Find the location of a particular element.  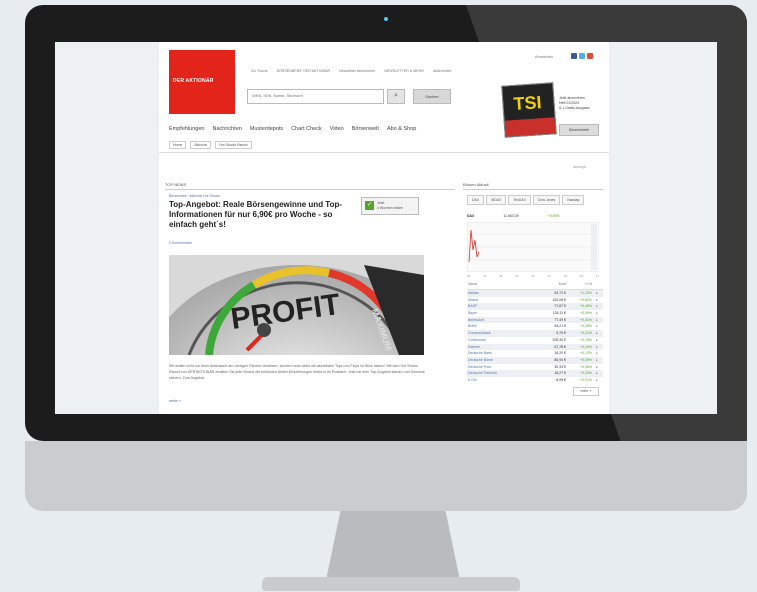

sidebar-title: Börsen Aktuell is located at coordinates (533, 186).